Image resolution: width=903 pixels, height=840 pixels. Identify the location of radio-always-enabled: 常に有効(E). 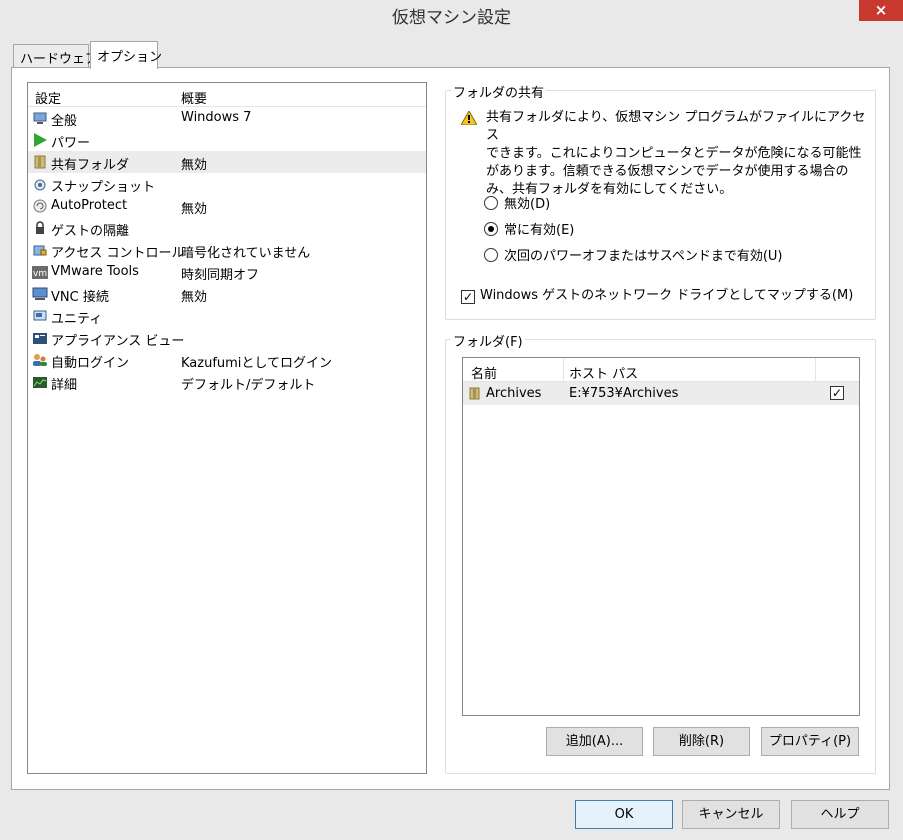
(529, 228).